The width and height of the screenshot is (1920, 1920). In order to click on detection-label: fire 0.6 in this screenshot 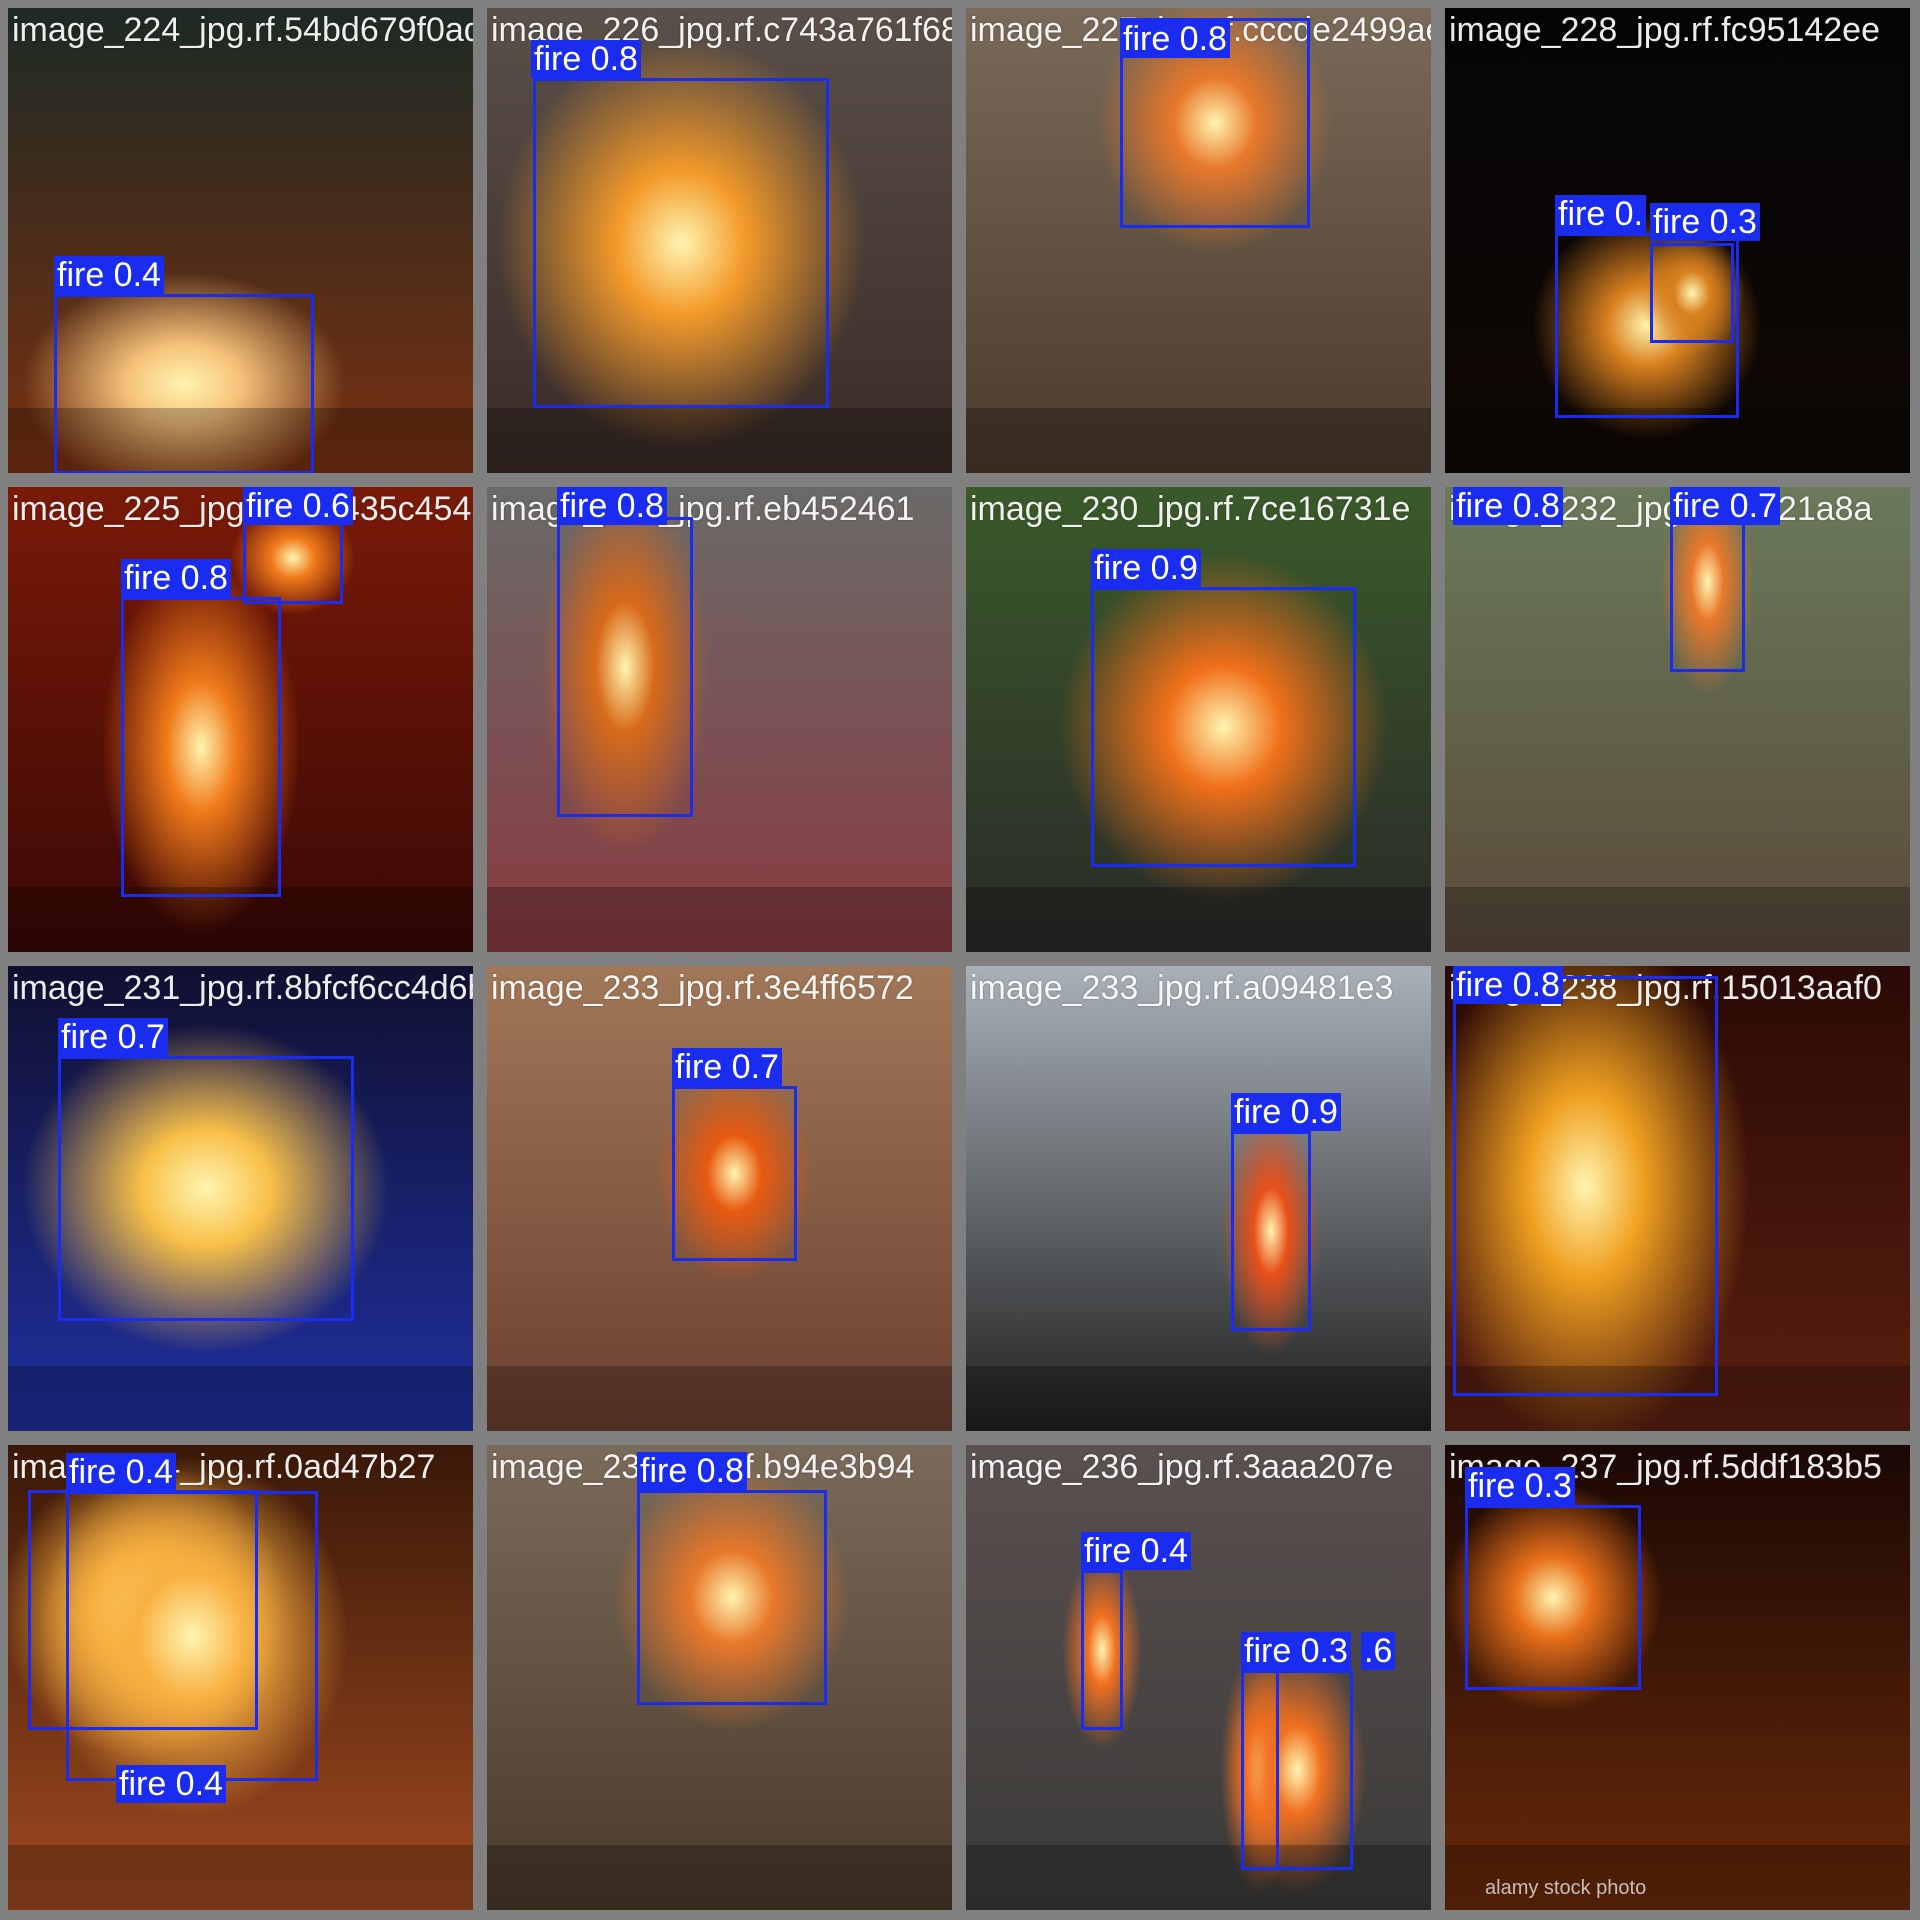, I will do `click(298, 506)`.